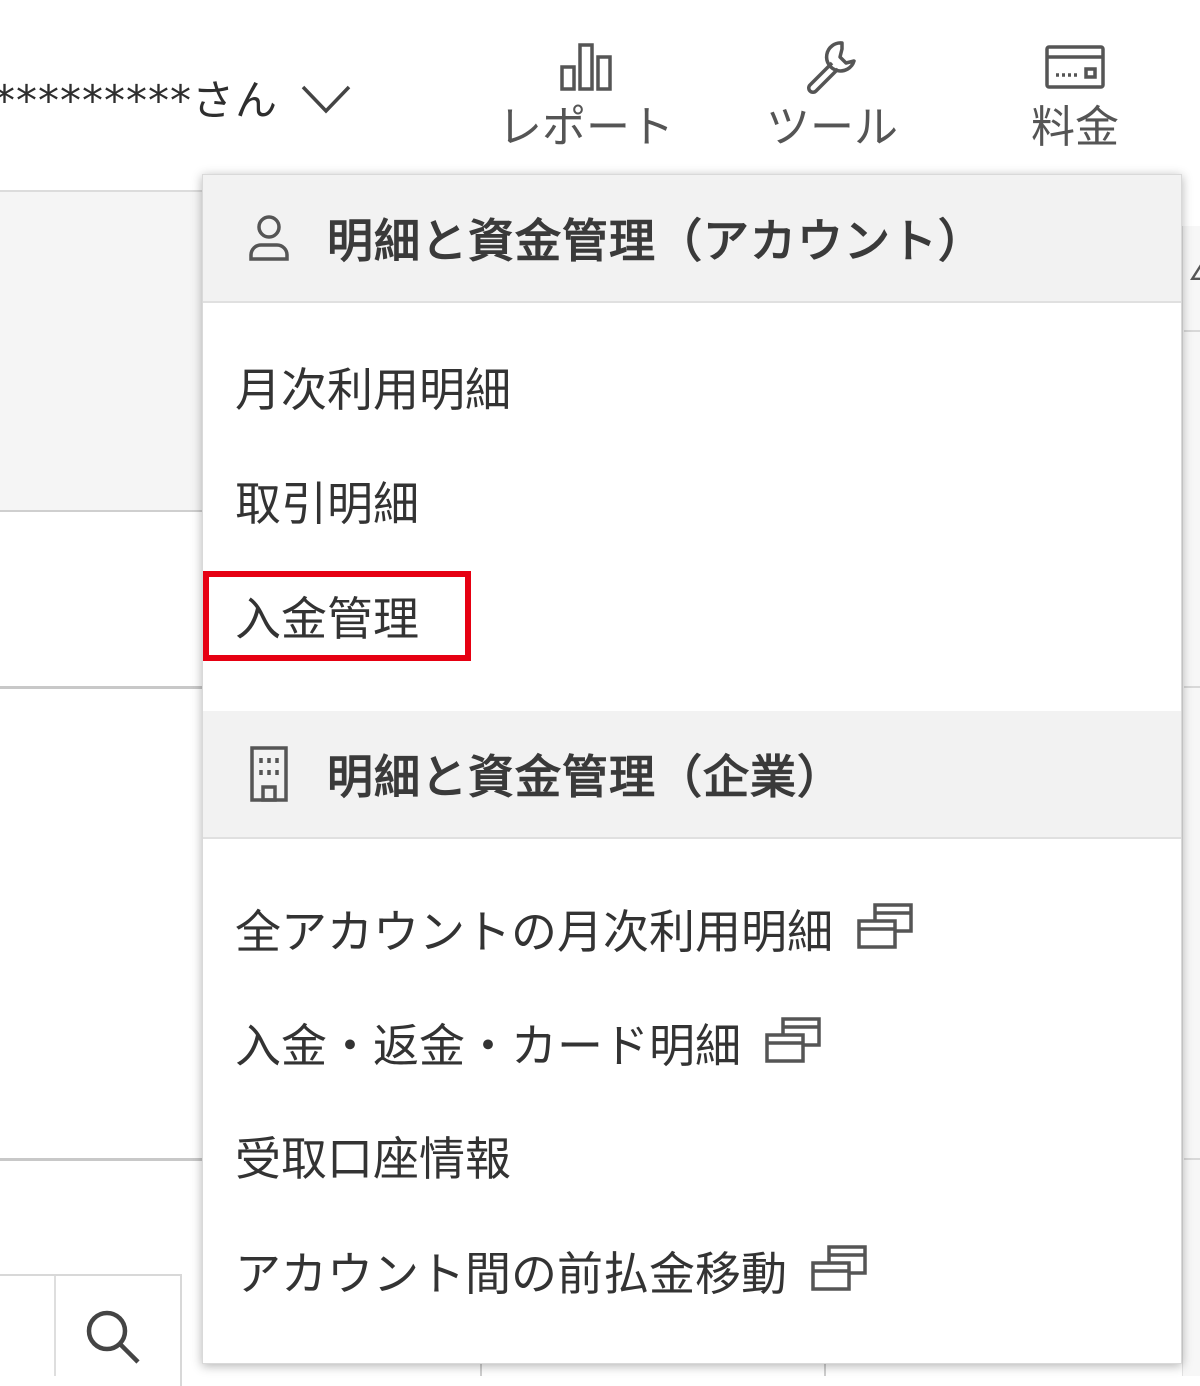 This screenshot has width=1200, height=1386. Describe the element at coordinates (586, 127) in the screenshot. I see `nav-report-label: レポート` at that location.